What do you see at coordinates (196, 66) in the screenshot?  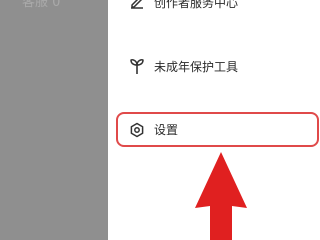 I see `menu-item-label: 未成年保护工具` at bounding box center [196, 66].